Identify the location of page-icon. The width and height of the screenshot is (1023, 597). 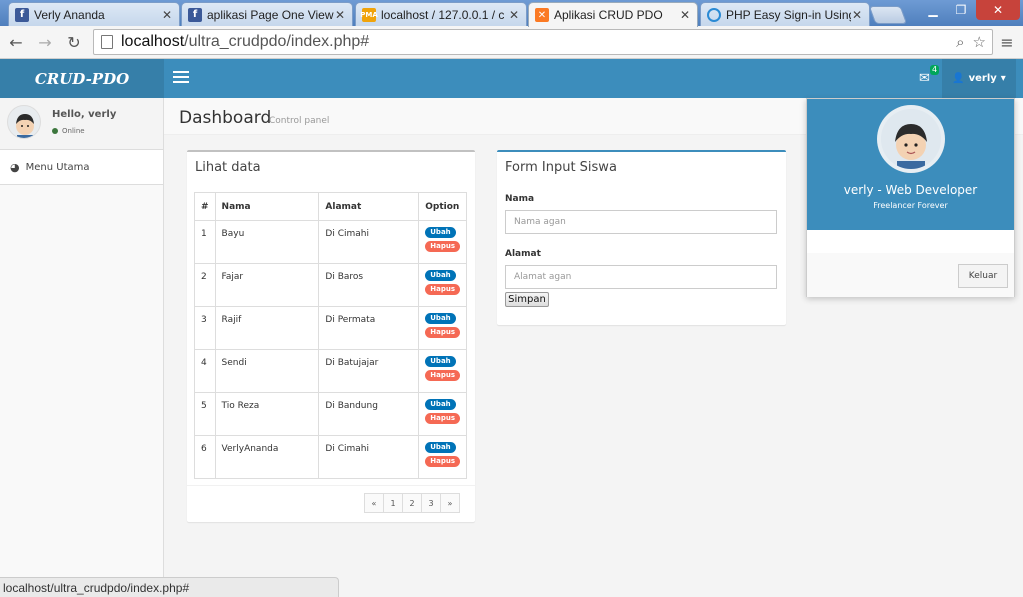
(107, 42).